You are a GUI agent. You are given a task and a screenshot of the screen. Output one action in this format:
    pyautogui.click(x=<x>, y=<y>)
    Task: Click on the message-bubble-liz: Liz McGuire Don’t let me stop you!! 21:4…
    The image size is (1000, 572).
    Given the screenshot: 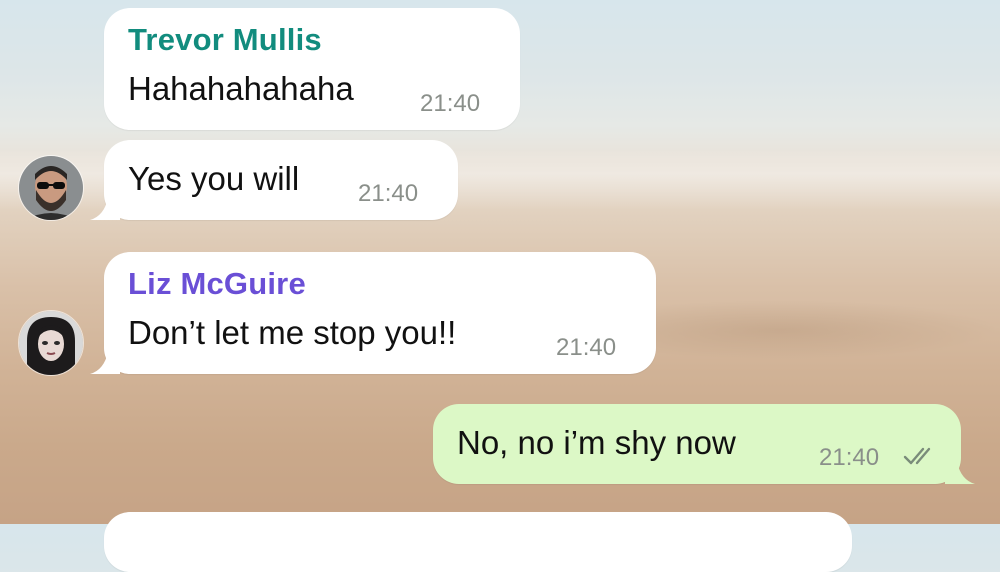 What is the action you would take?
    pyautogui.click(x=373, y=313)
    